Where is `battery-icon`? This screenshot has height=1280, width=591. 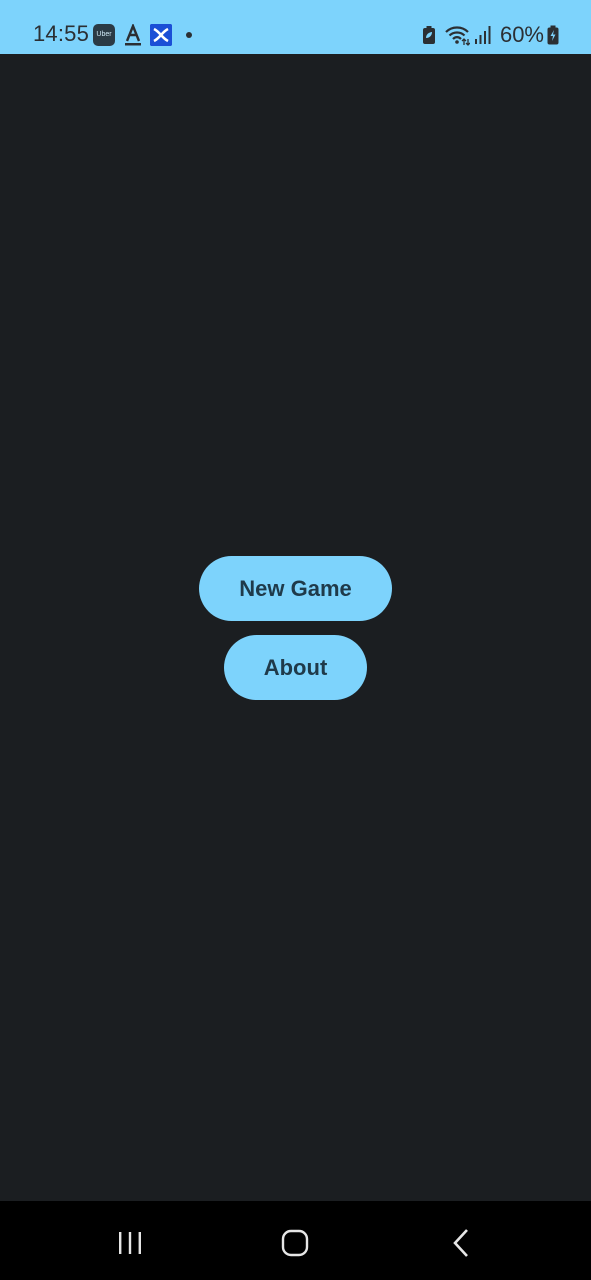 battery-icon is located at coordinates (553, 35).